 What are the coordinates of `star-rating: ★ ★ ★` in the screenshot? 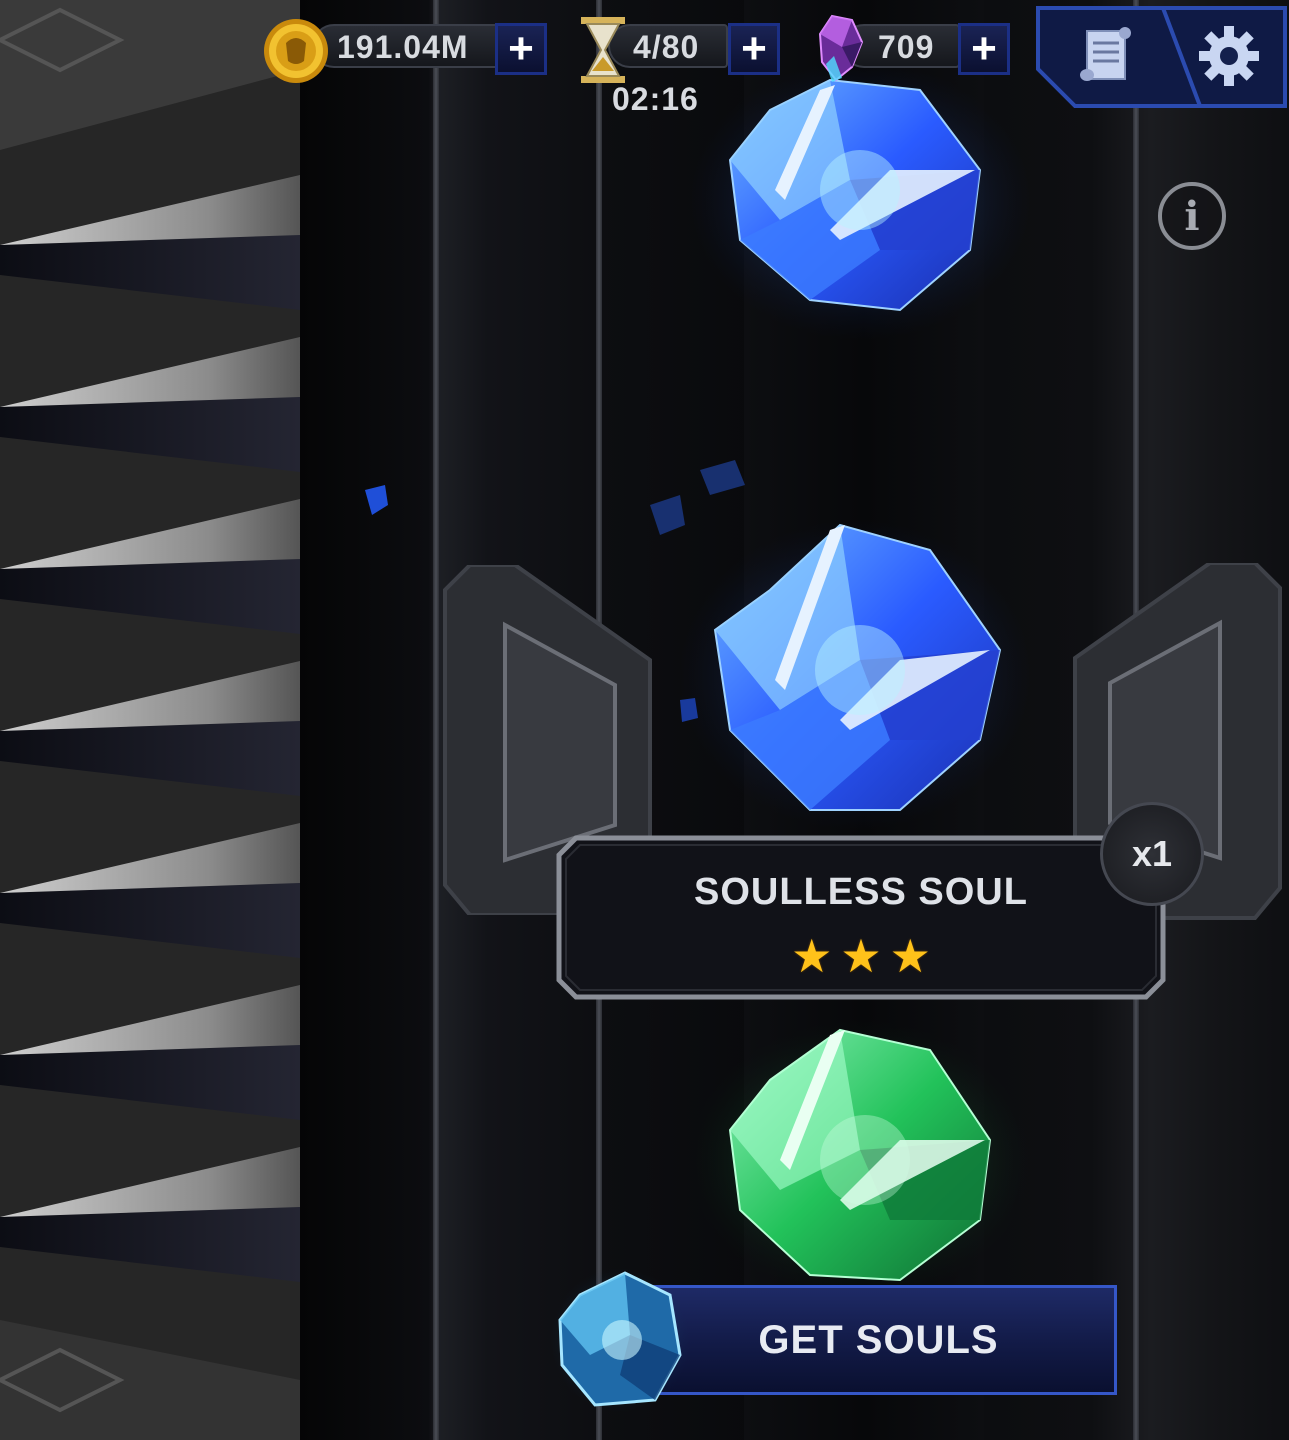 It's located at (861, 956).